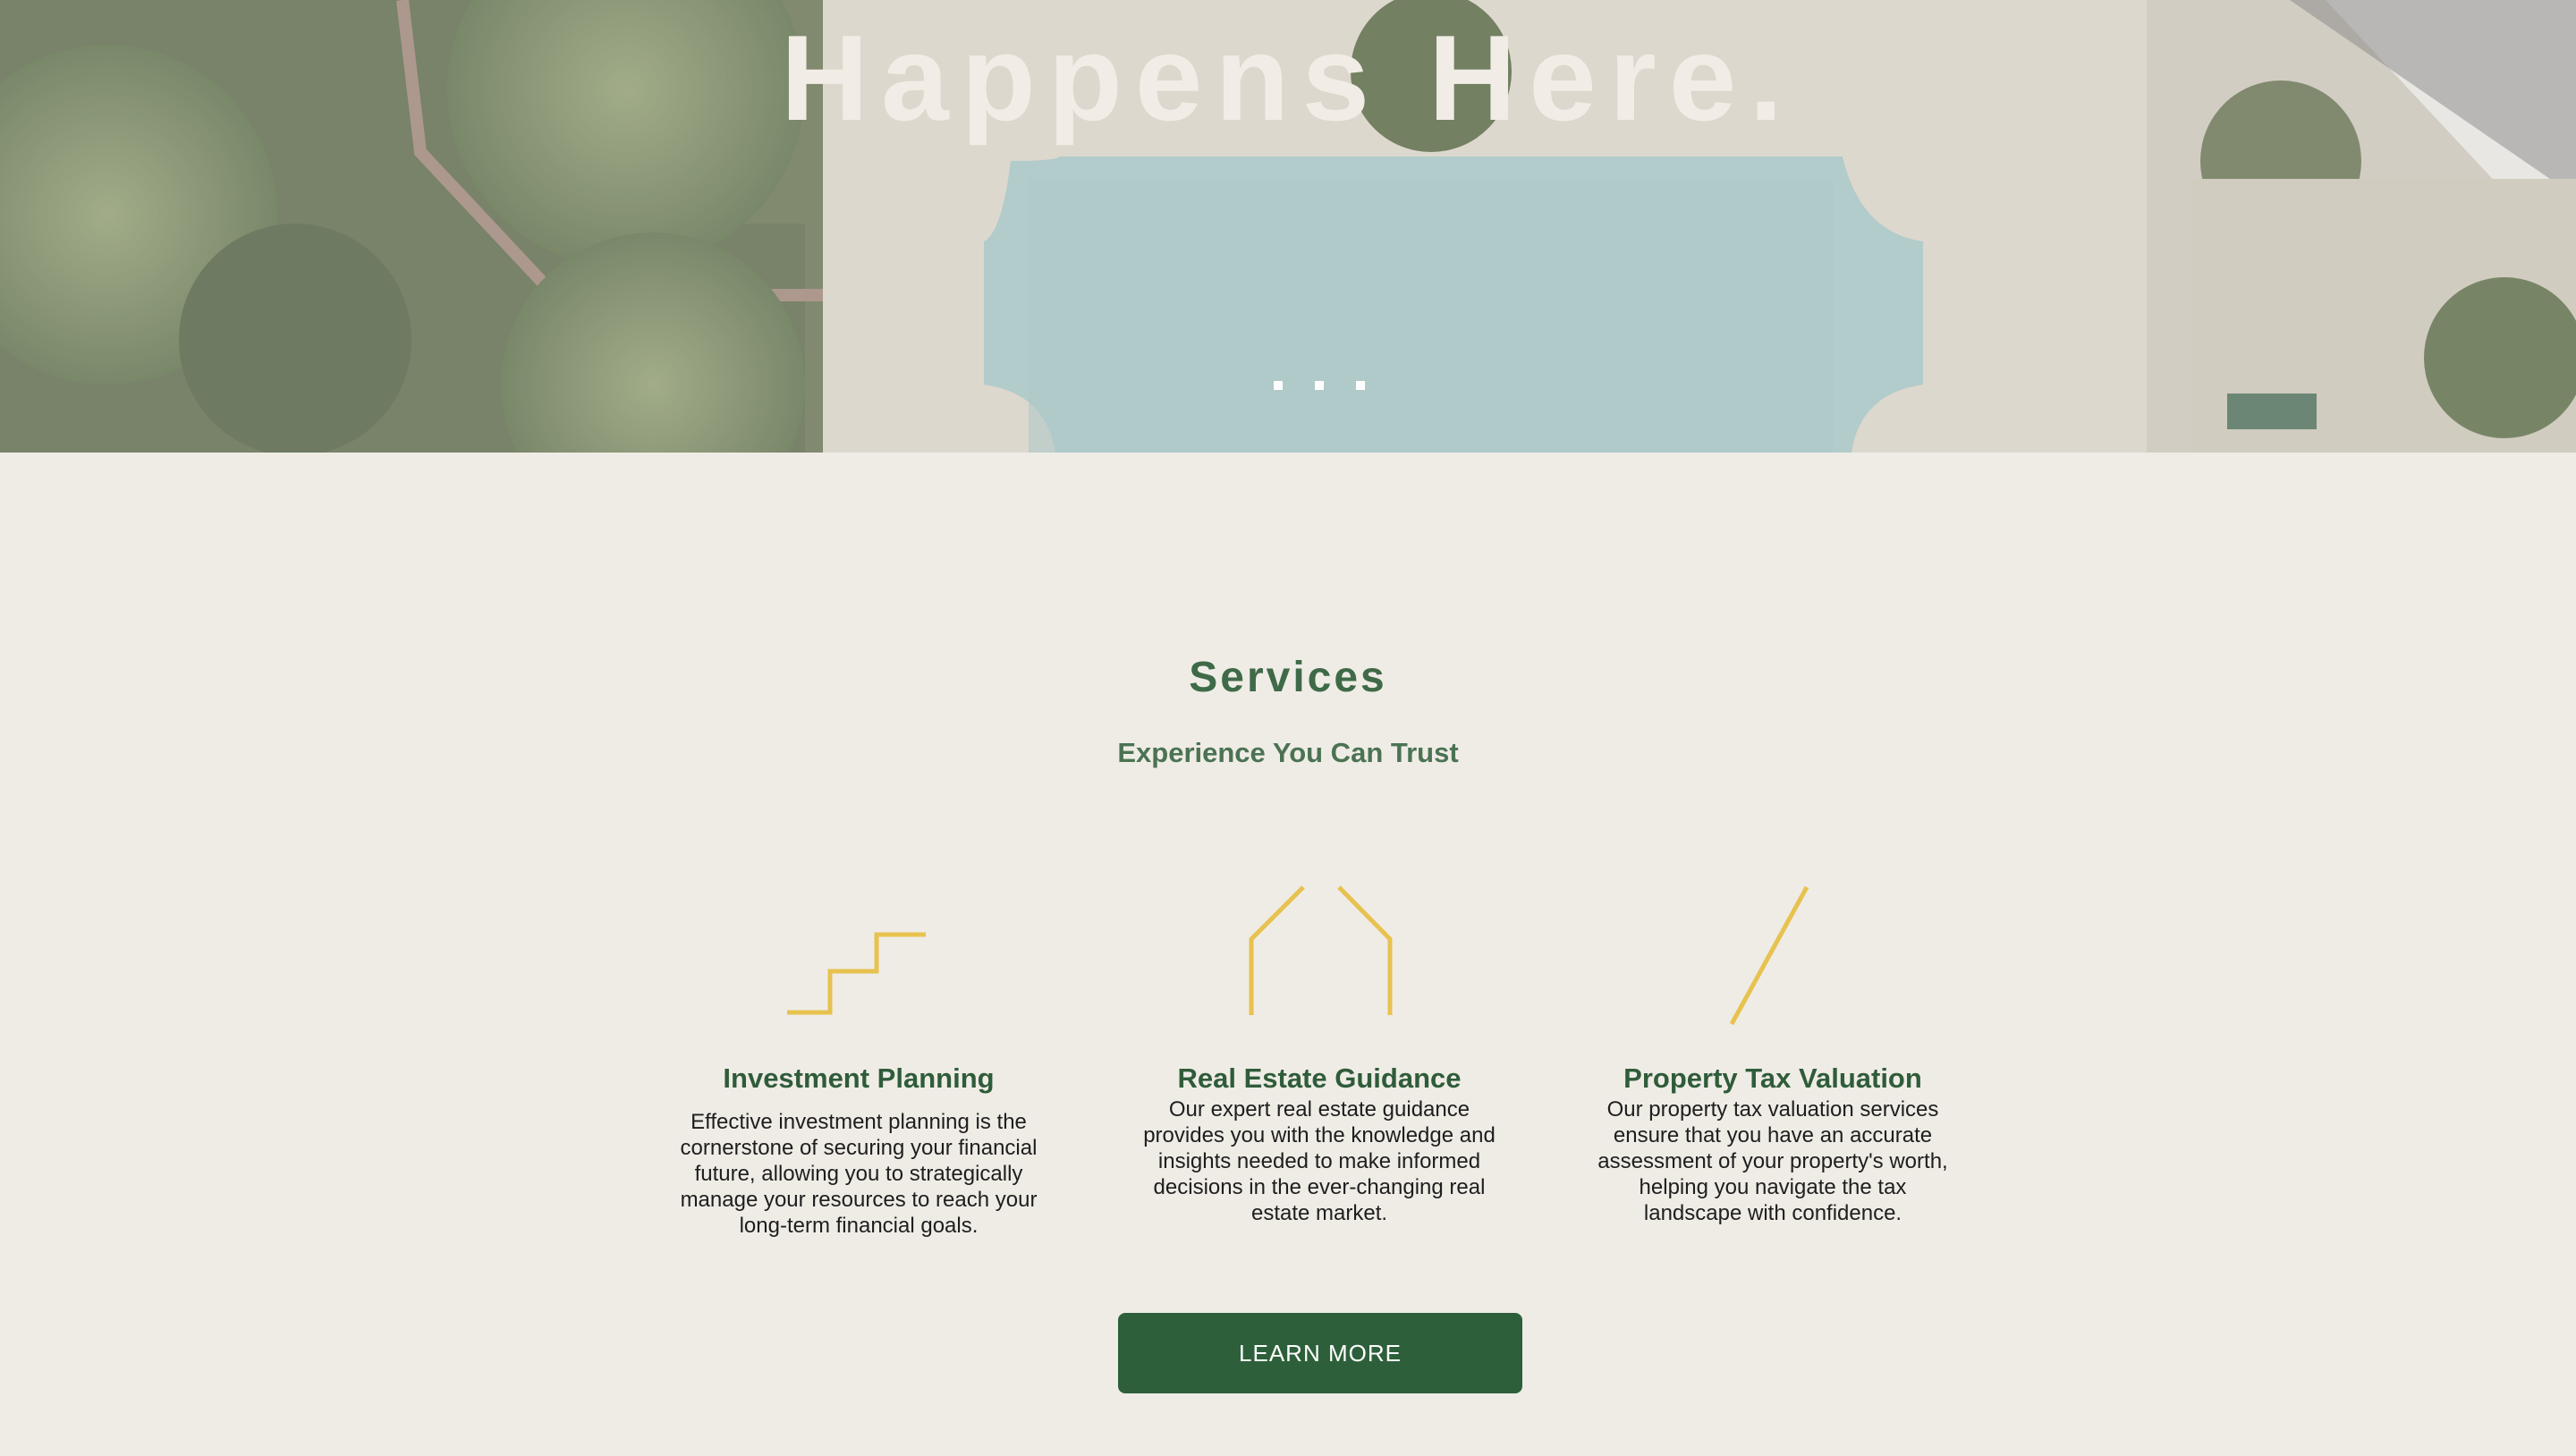  Describe the element at coordinates (1320, 1353) in the screenshot. I see `learn-more-button: LEARN MORE` at that location.